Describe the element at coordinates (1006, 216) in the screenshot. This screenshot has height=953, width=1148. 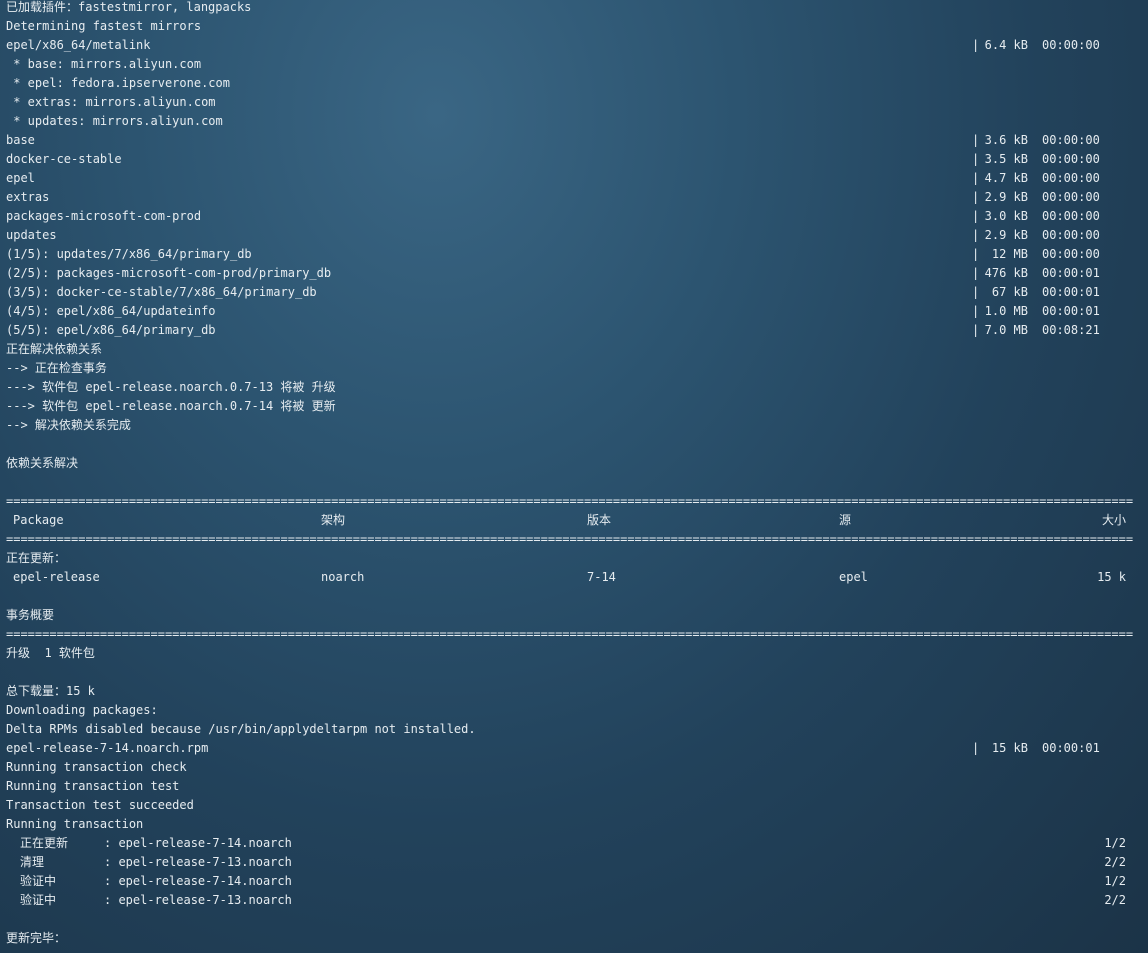
I see `download-size: 3.0 kB` at that location.